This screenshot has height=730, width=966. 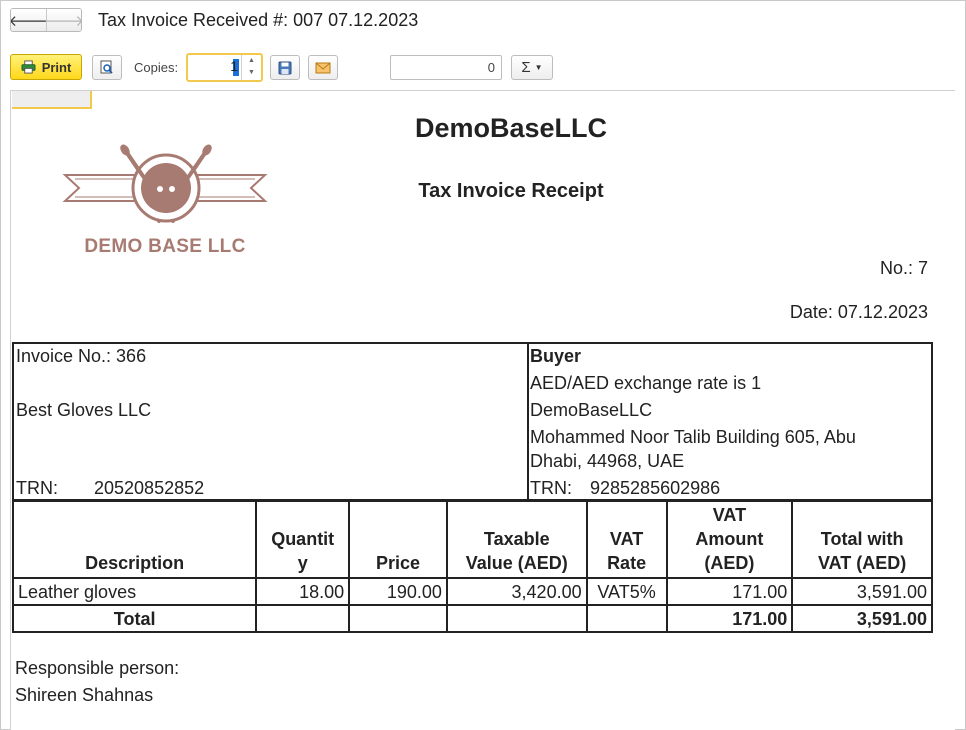 I want to click on header-description: Description, so click(x=134, y=539).